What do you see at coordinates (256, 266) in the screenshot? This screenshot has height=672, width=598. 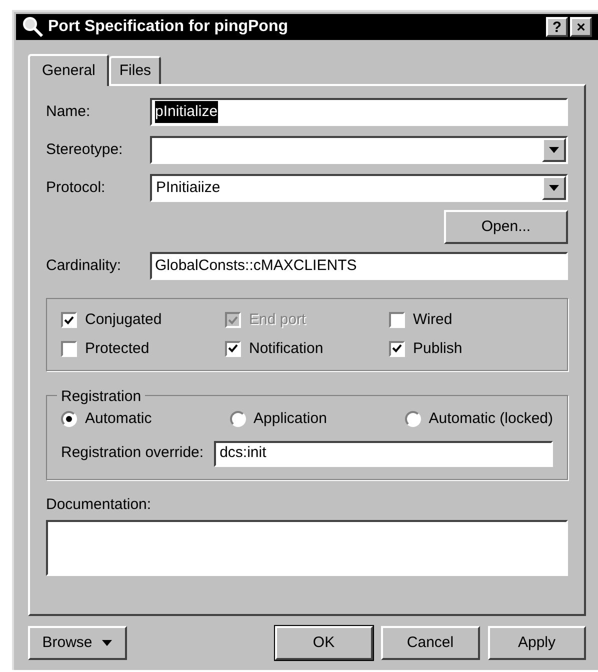 I see `field-value: GlobalConsts::cMAXCLIENTS` at bounding box center [256, 266].